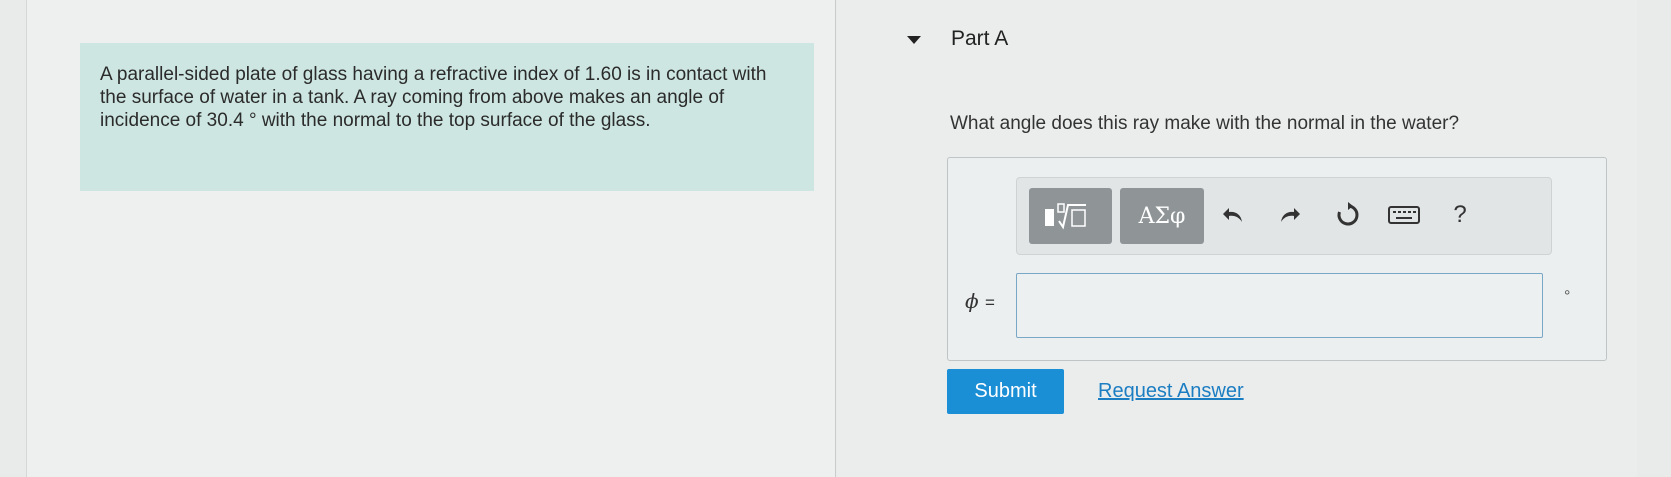 This screenshot has width=1671, height=477. Describe the element at coordinates (1289, 215) in the screenshot. I see `redo-icon` at that location.